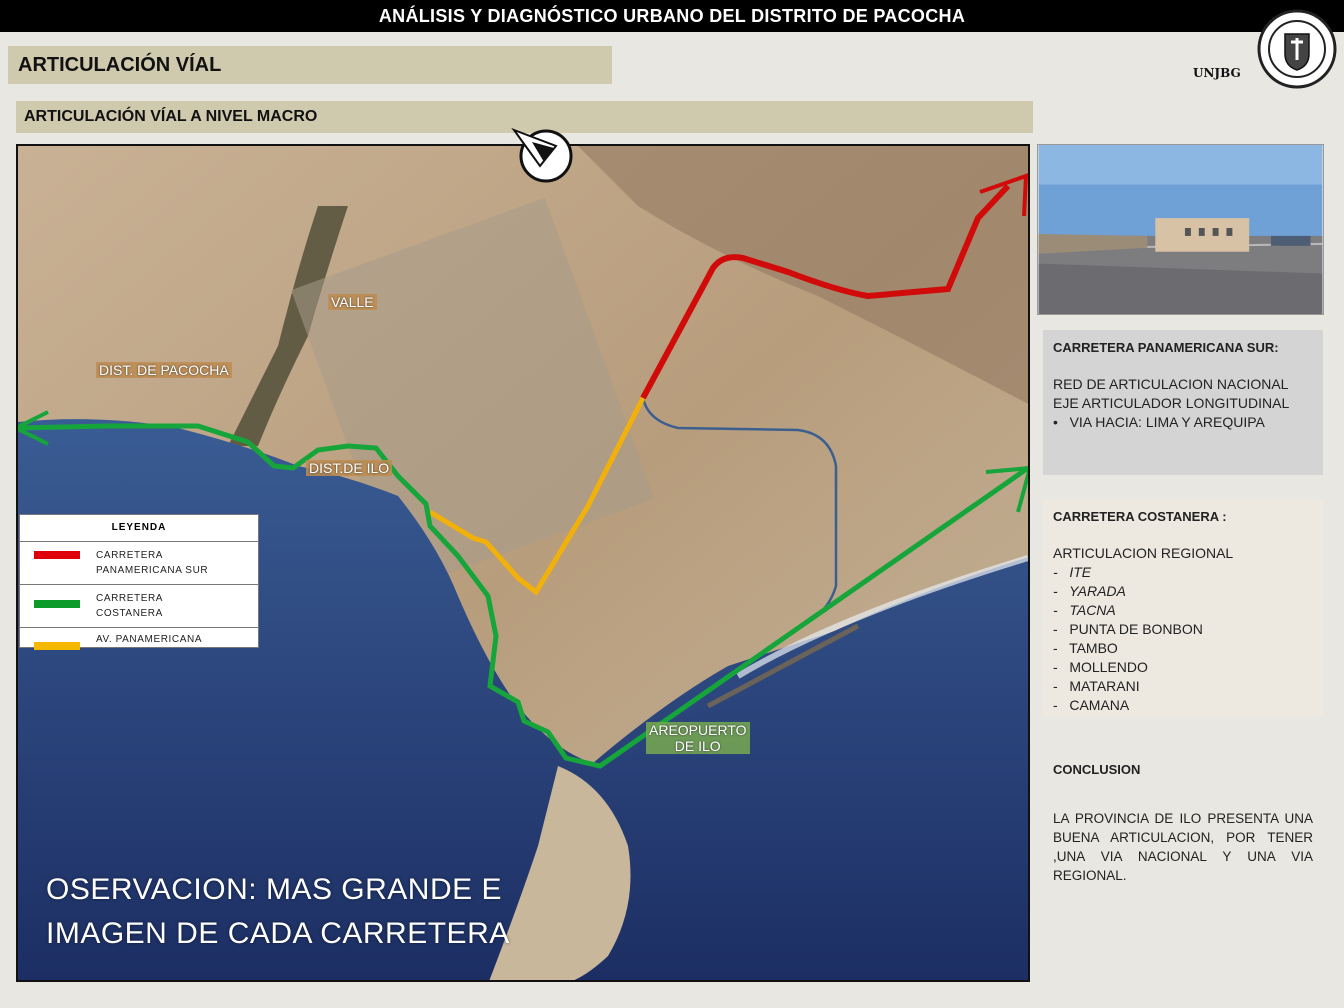  I want to click on list-item: CAMANA, so click(1183, 705).